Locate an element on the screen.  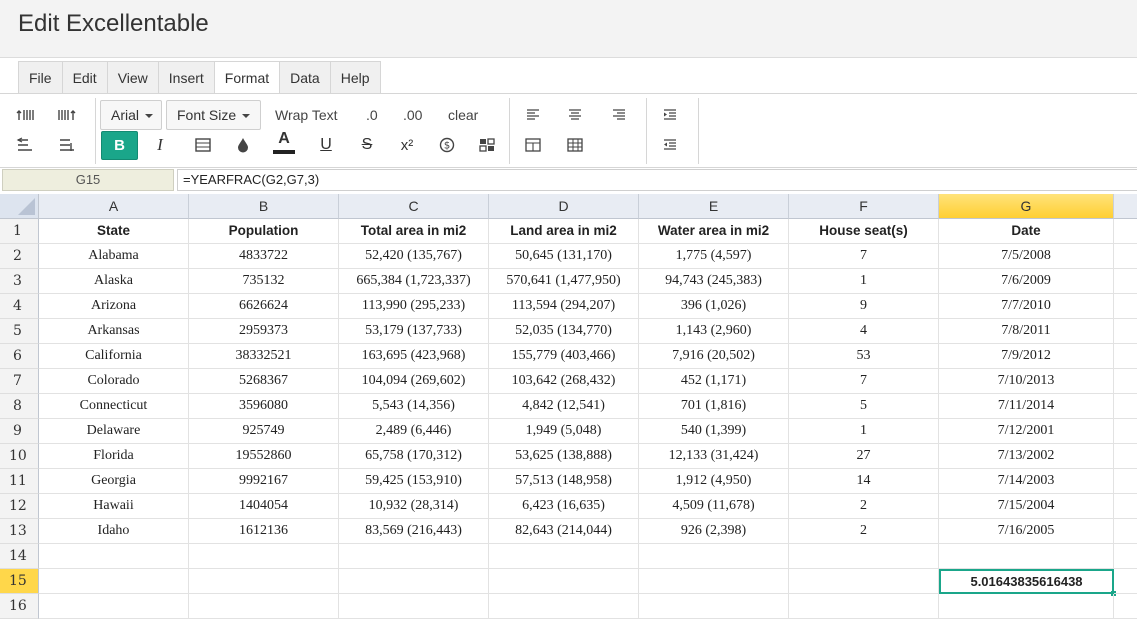
column-header-d: D is located at coordinates (564, 206).